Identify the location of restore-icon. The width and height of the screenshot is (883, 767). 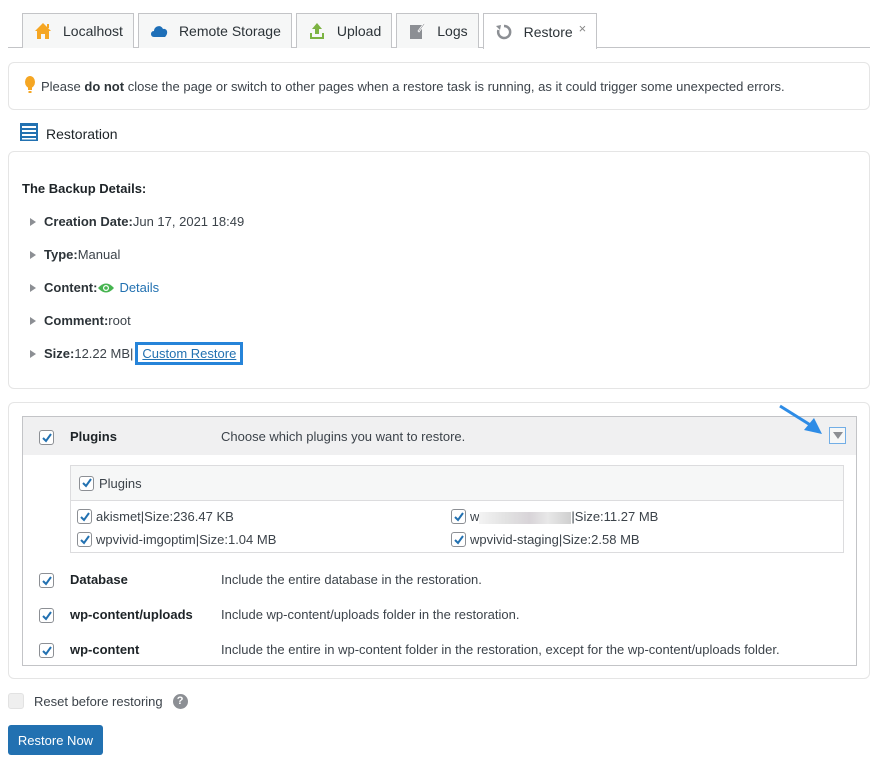
(504, 32).